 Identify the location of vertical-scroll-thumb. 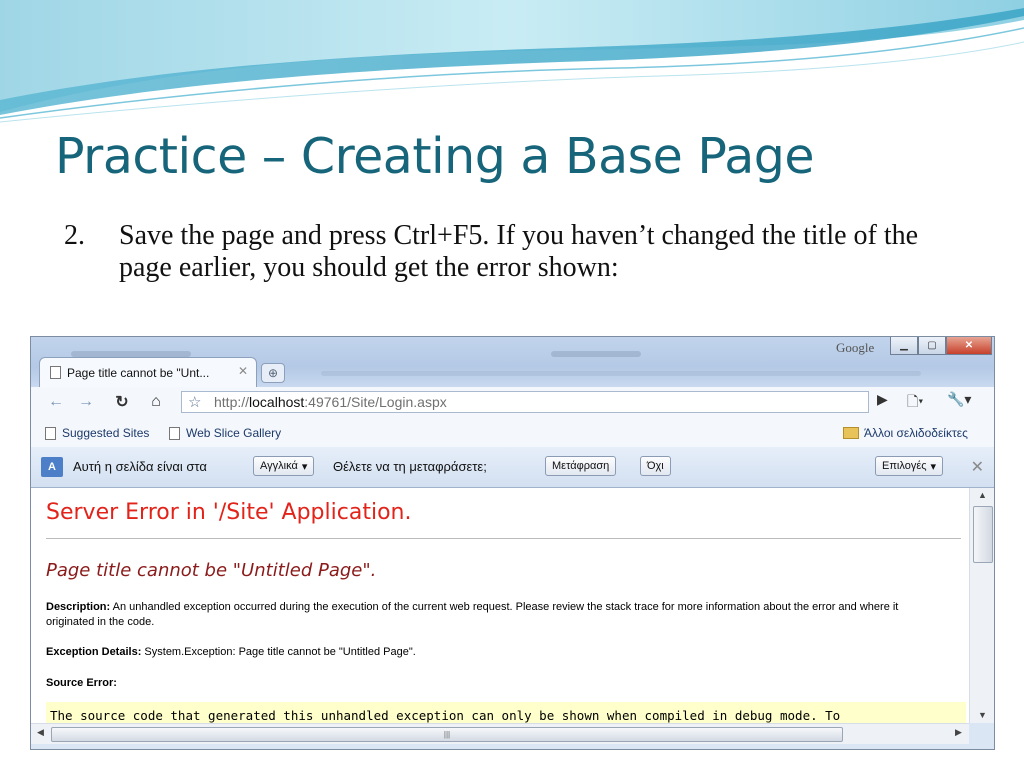
(983, 534).